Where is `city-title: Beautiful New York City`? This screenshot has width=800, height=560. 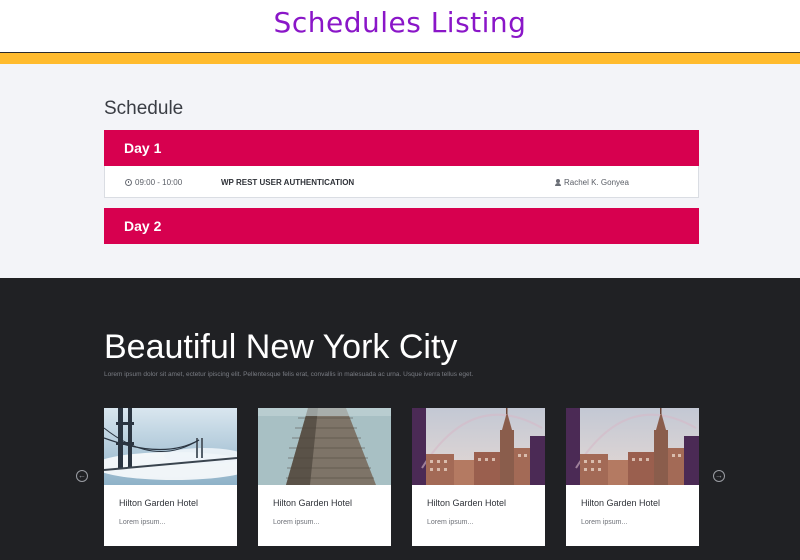 city-title: Beautiful New York City is located at coordinates (281, 347).